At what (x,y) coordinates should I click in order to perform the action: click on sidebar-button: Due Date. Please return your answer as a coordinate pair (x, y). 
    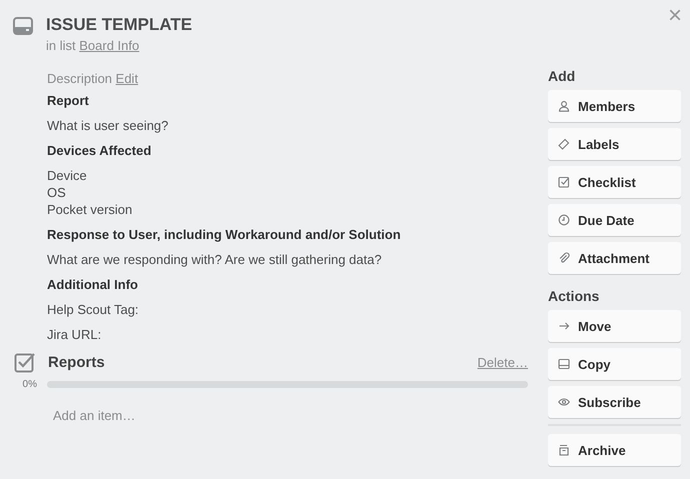
    Looking at the image, I should click on (614, 220).